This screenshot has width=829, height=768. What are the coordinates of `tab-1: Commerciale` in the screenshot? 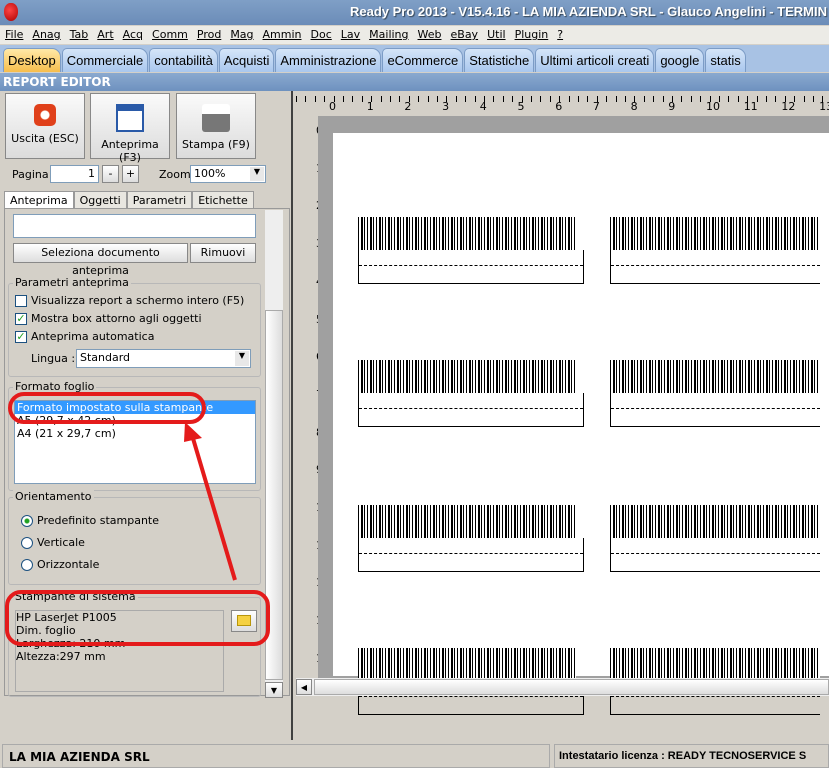 It's located at (105, 60).